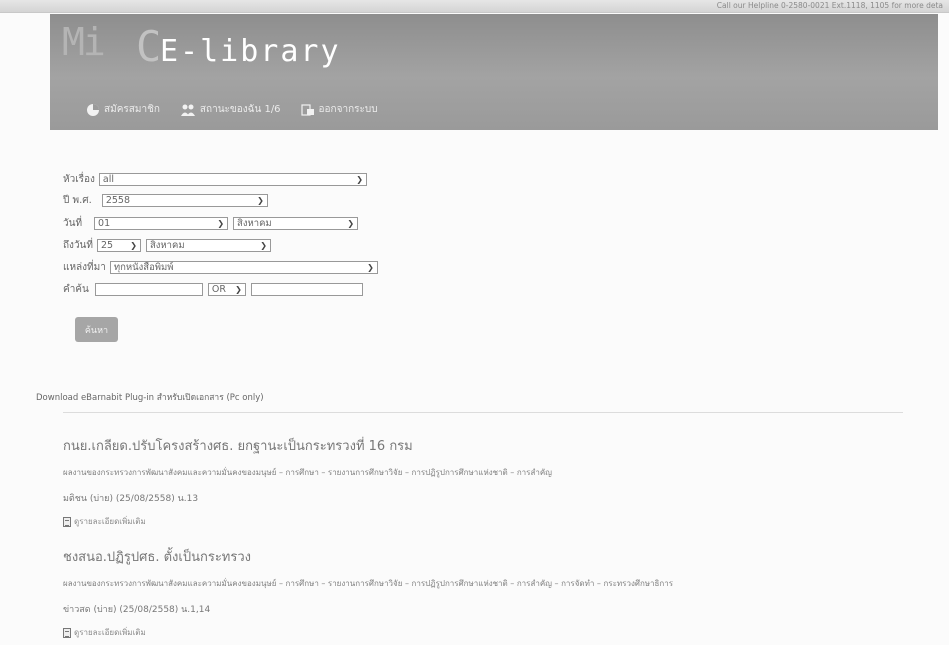  Describe the element at coordinates (254, 223) in the screenshot. I see `start-month-value: สิงหาคม` at that location.